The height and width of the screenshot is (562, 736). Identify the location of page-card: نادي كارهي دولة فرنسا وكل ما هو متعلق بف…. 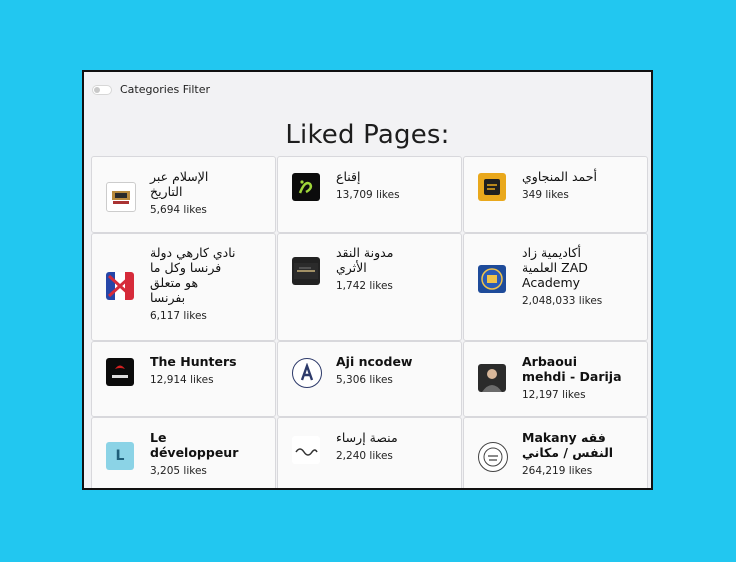
(183, 287).